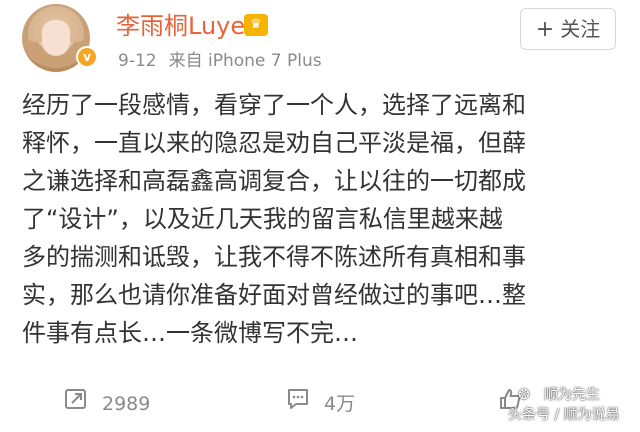 The image size is (640, 432). What do you see at coordinates (274, 143) in the screenshot?
I see `content-line: 释怀，一直以来的隐忍是劝自己平淡是福，但薛` at bounding box center [274, 143].